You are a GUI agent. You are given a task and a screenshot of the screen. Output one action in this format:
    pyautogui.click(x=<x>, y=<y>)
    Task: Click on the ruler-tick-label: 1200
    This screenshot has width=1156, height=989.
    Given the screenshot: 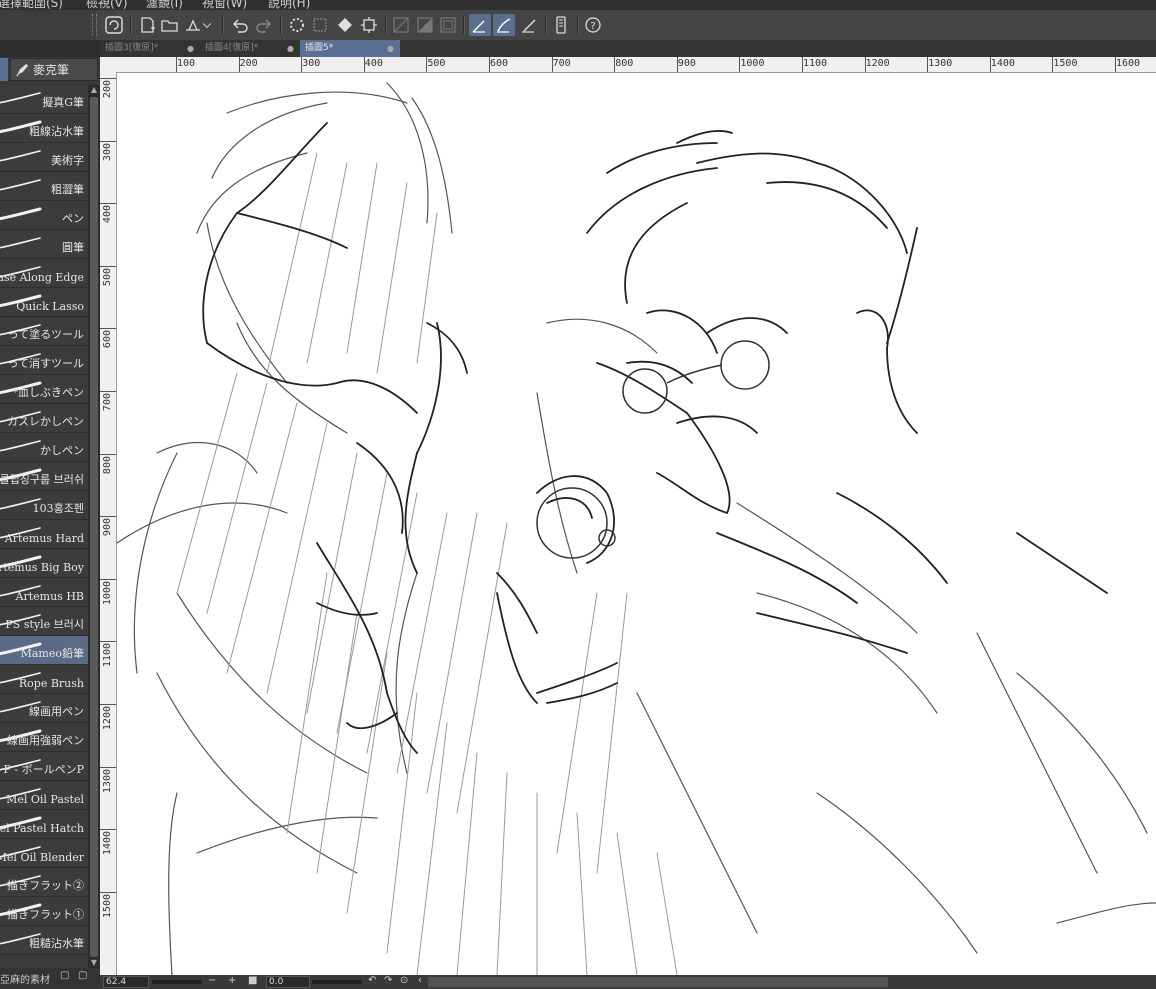 What is the action you would take?
    pyautogui.click(x=877, y=63)
    